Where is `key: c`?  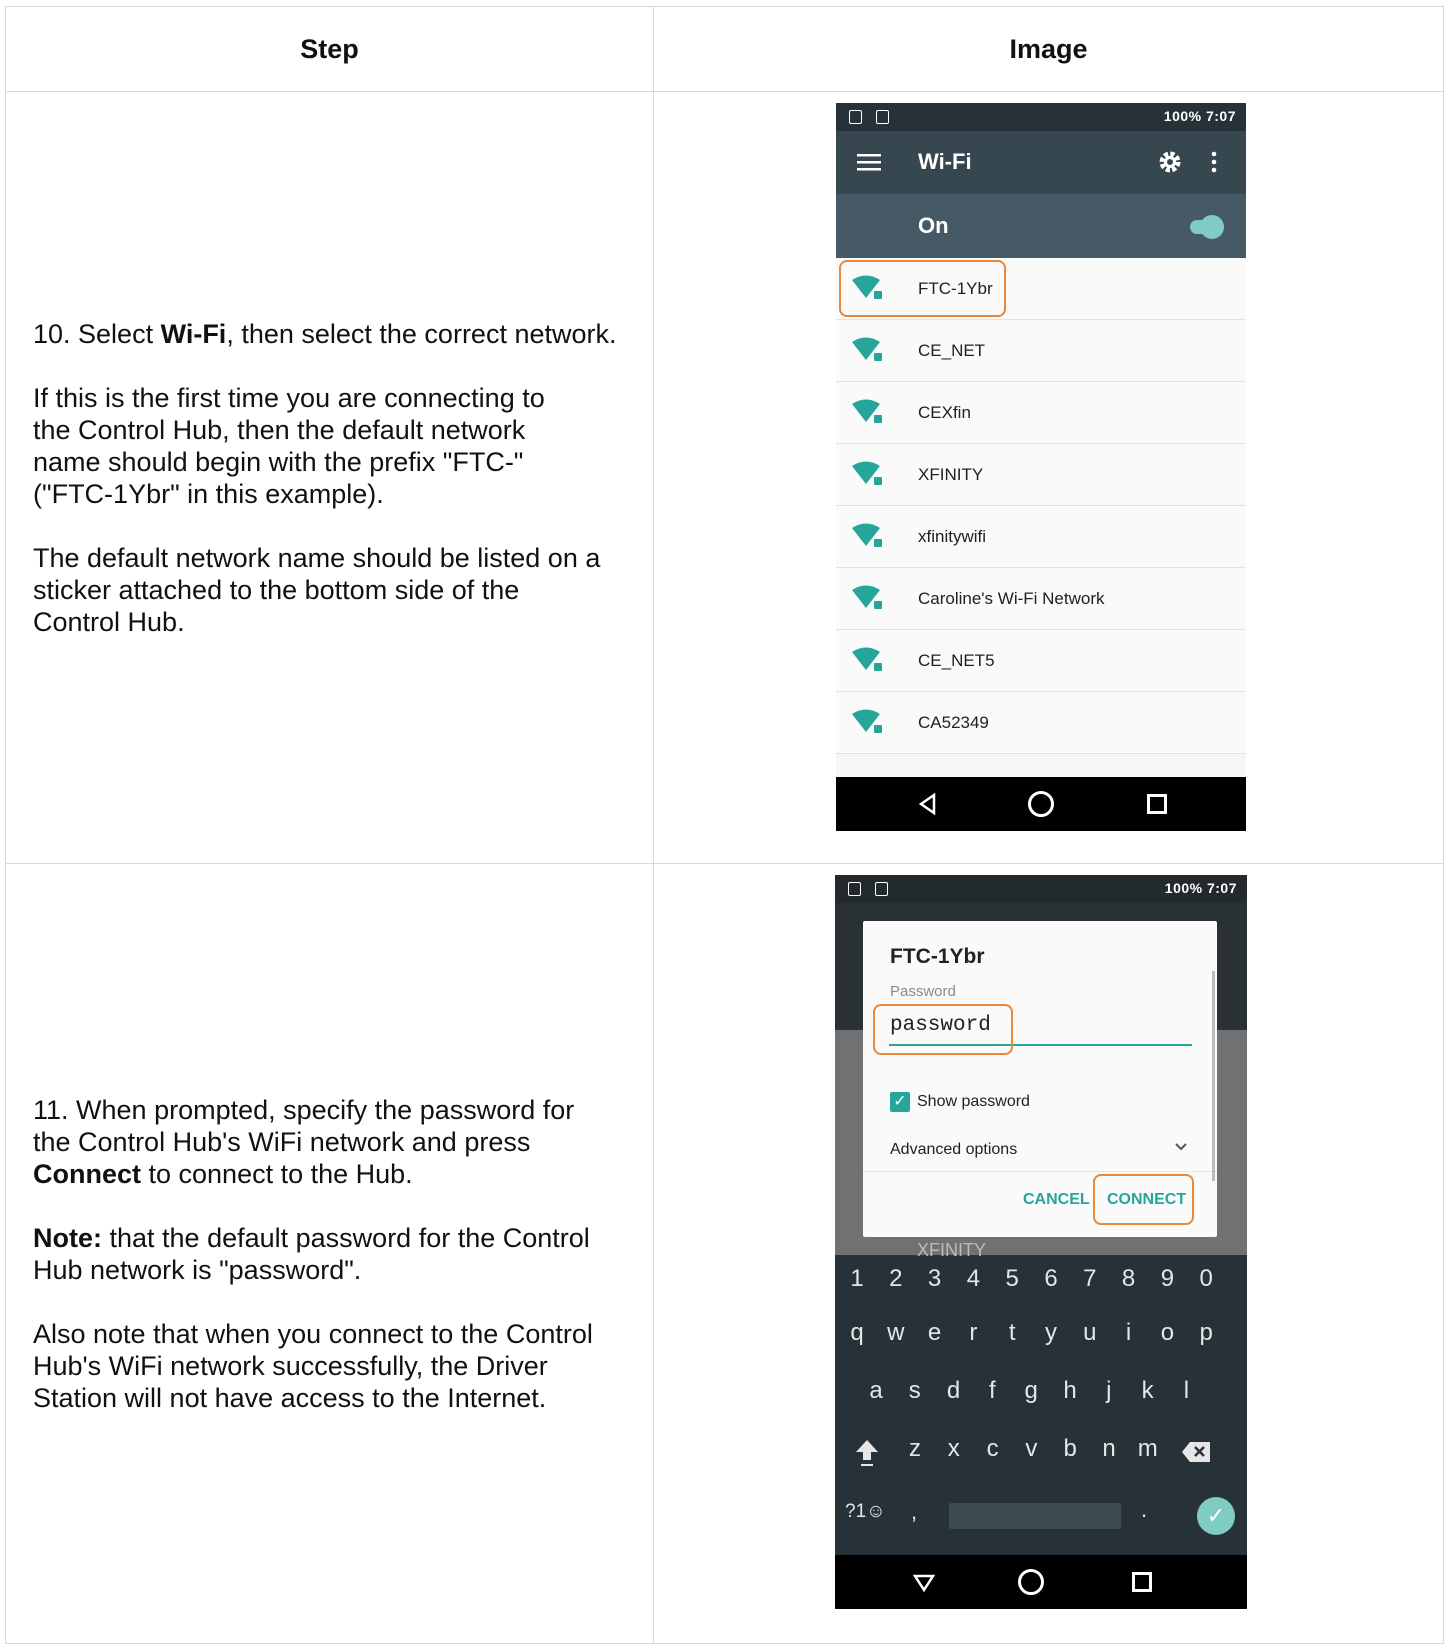
key: c is located at coordinates (993, 1449).